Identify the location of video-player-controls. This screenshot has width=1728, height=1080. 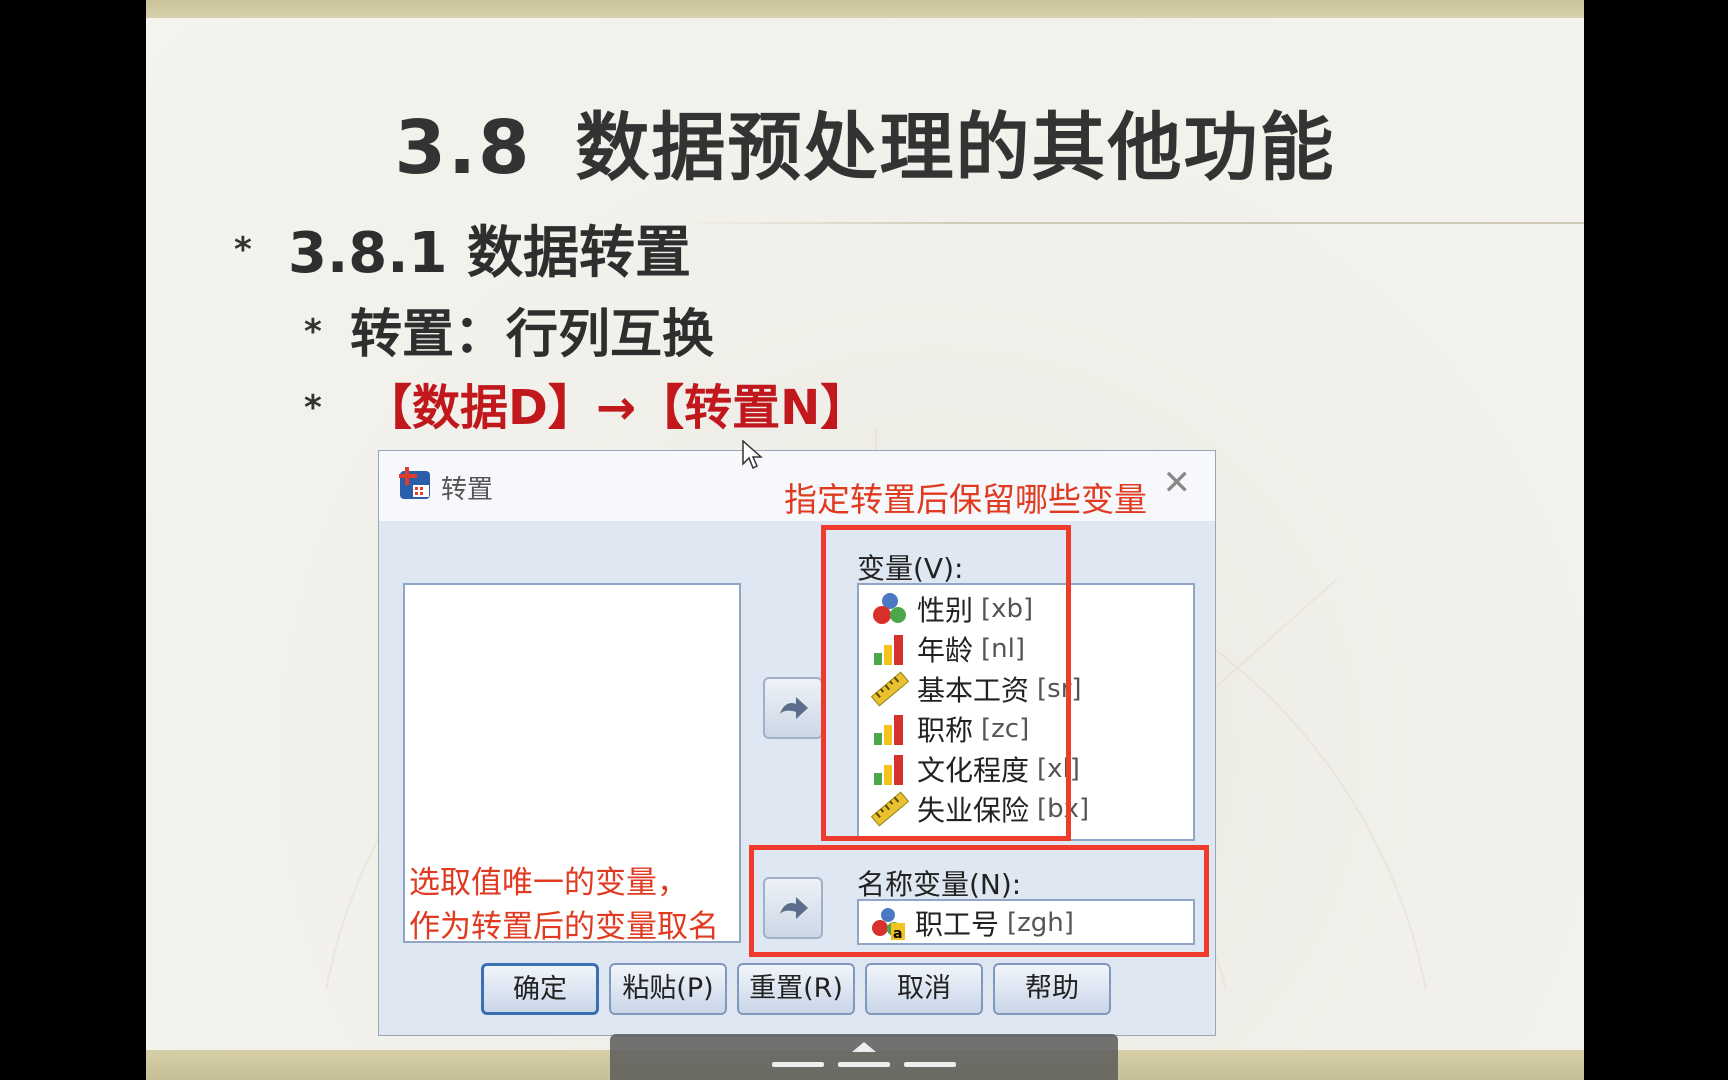
(864, 1057).